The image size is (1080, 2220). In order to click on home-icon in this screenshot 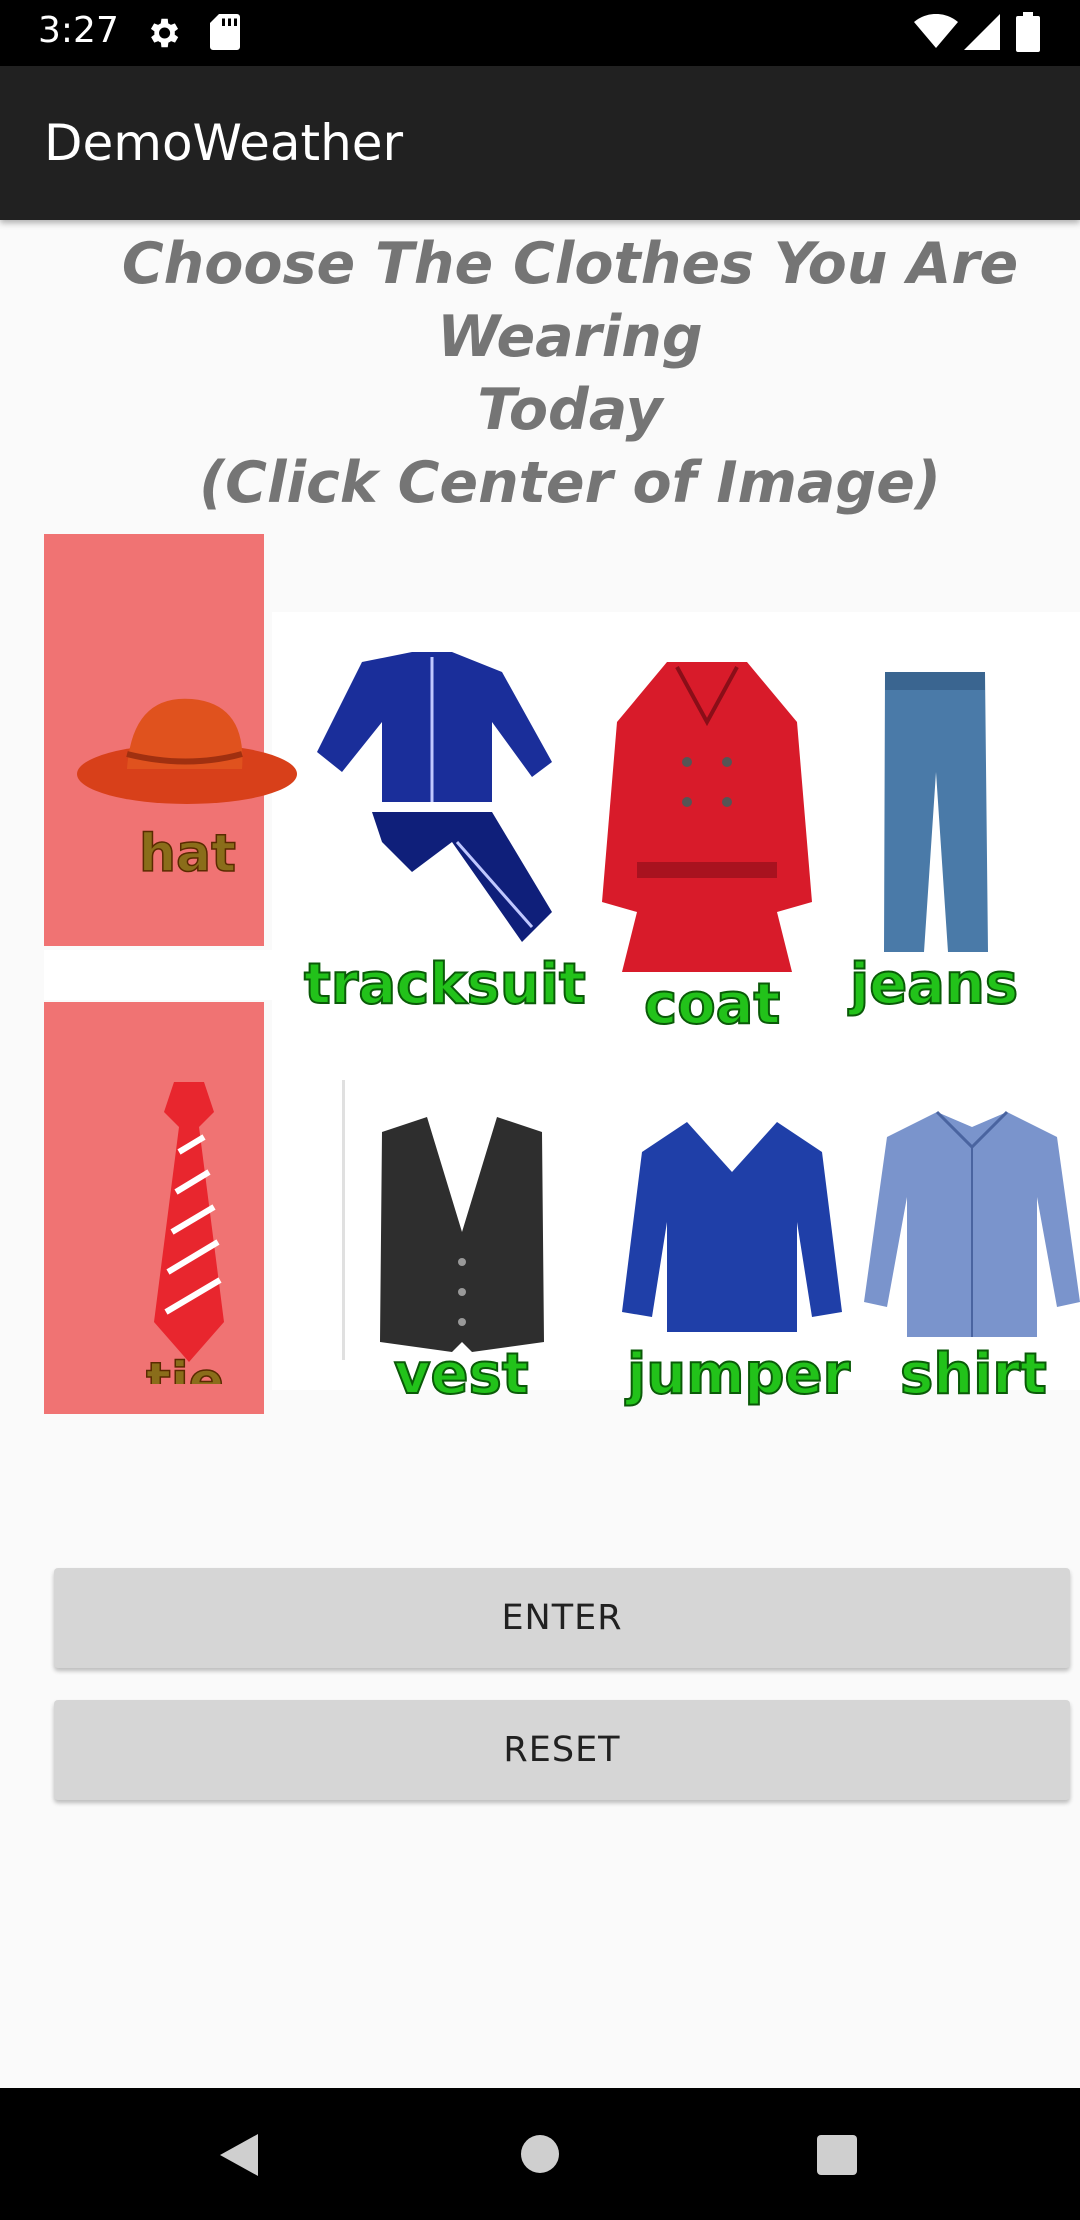, I will do `click(540, 2156)`.